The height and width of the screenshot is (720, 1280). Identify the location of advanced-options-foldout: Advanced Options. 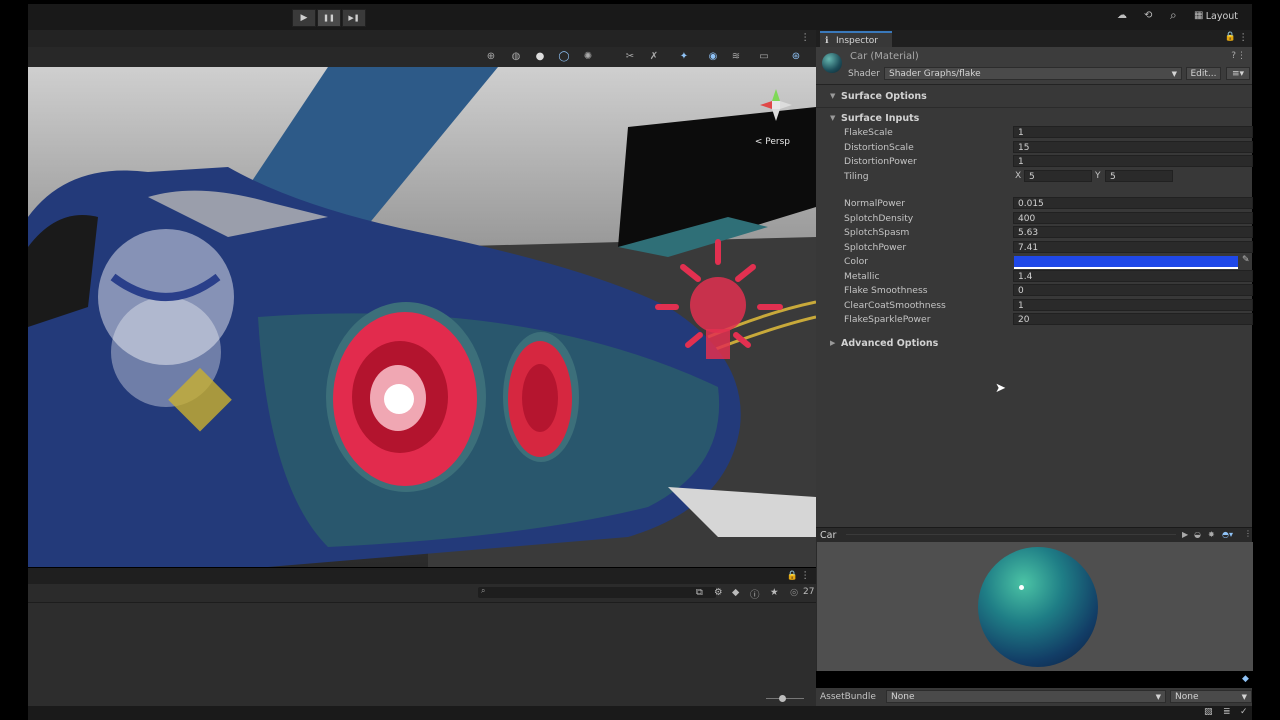
(889, 343).